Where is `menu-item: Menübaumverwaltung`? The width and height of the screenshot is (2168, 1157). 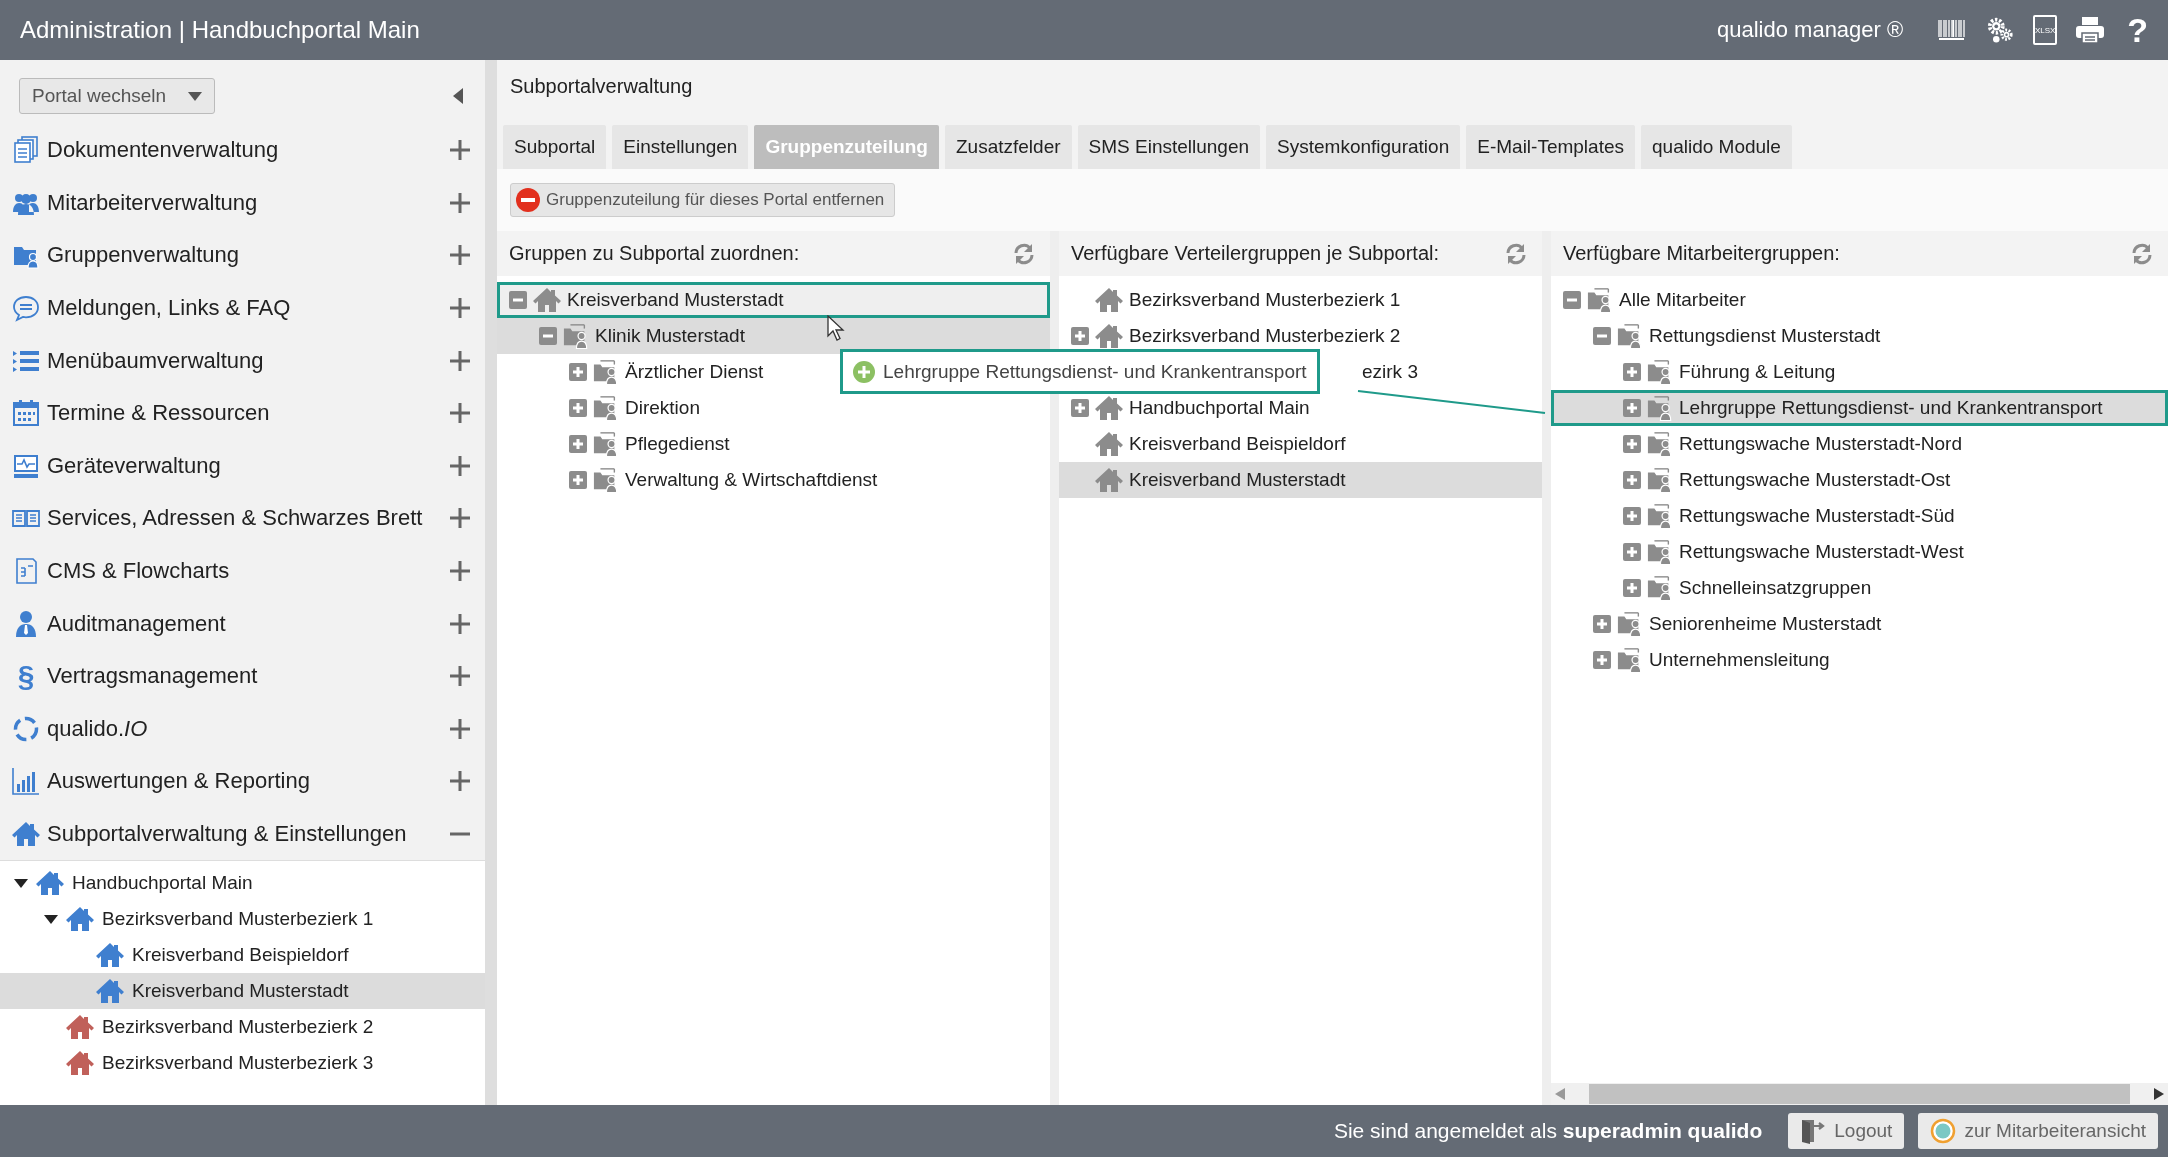 menu-item: Menübaumverwaltung is located at coordinates (242, 360).